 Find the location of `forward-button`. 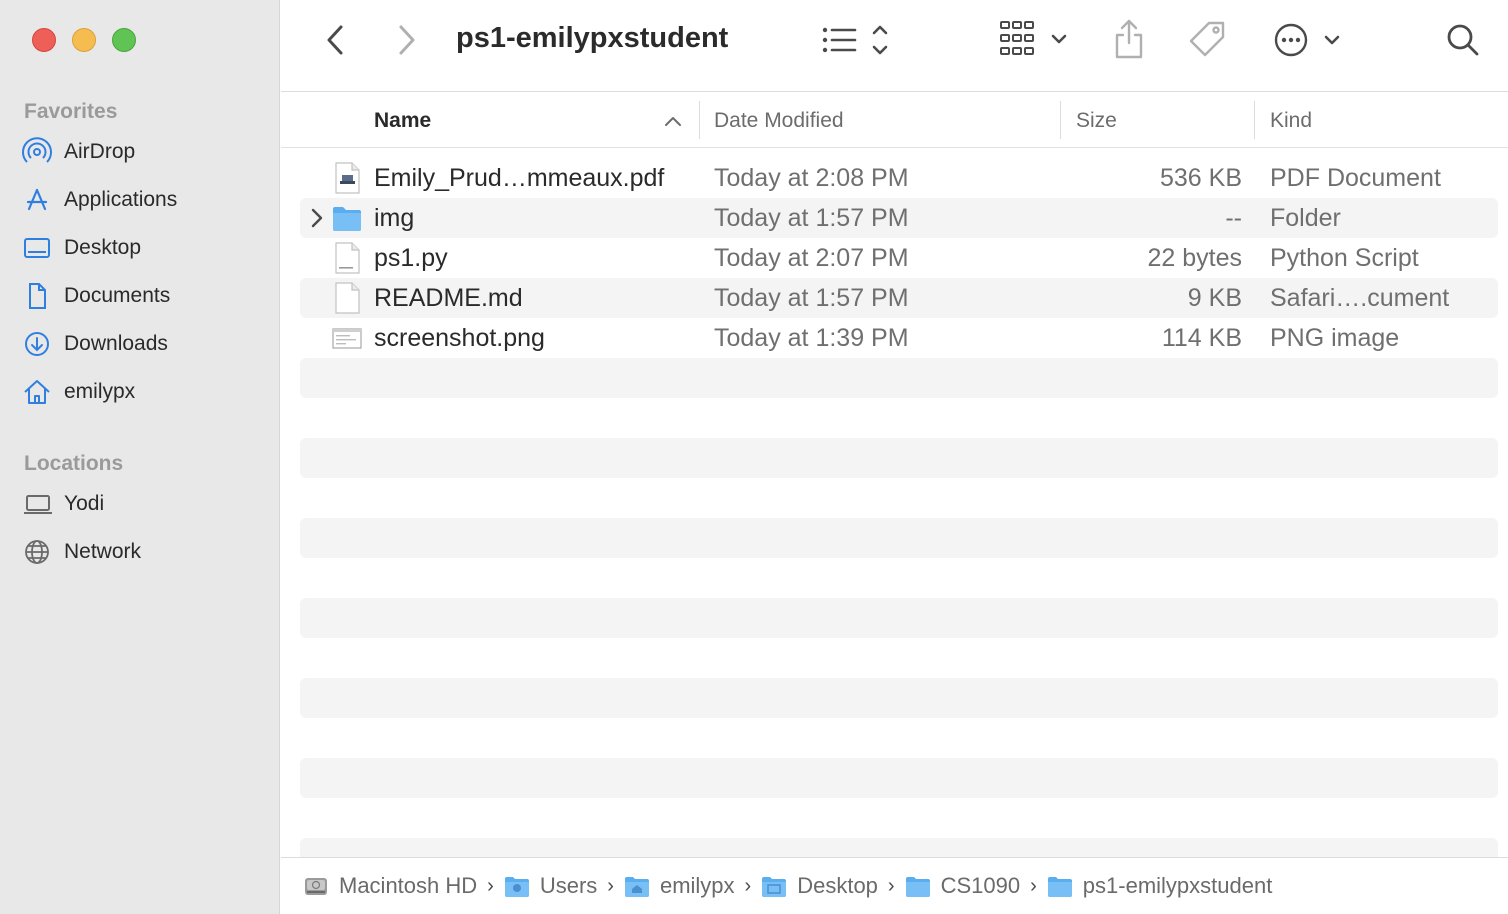

forward-button is located at coordinates (407, 40).